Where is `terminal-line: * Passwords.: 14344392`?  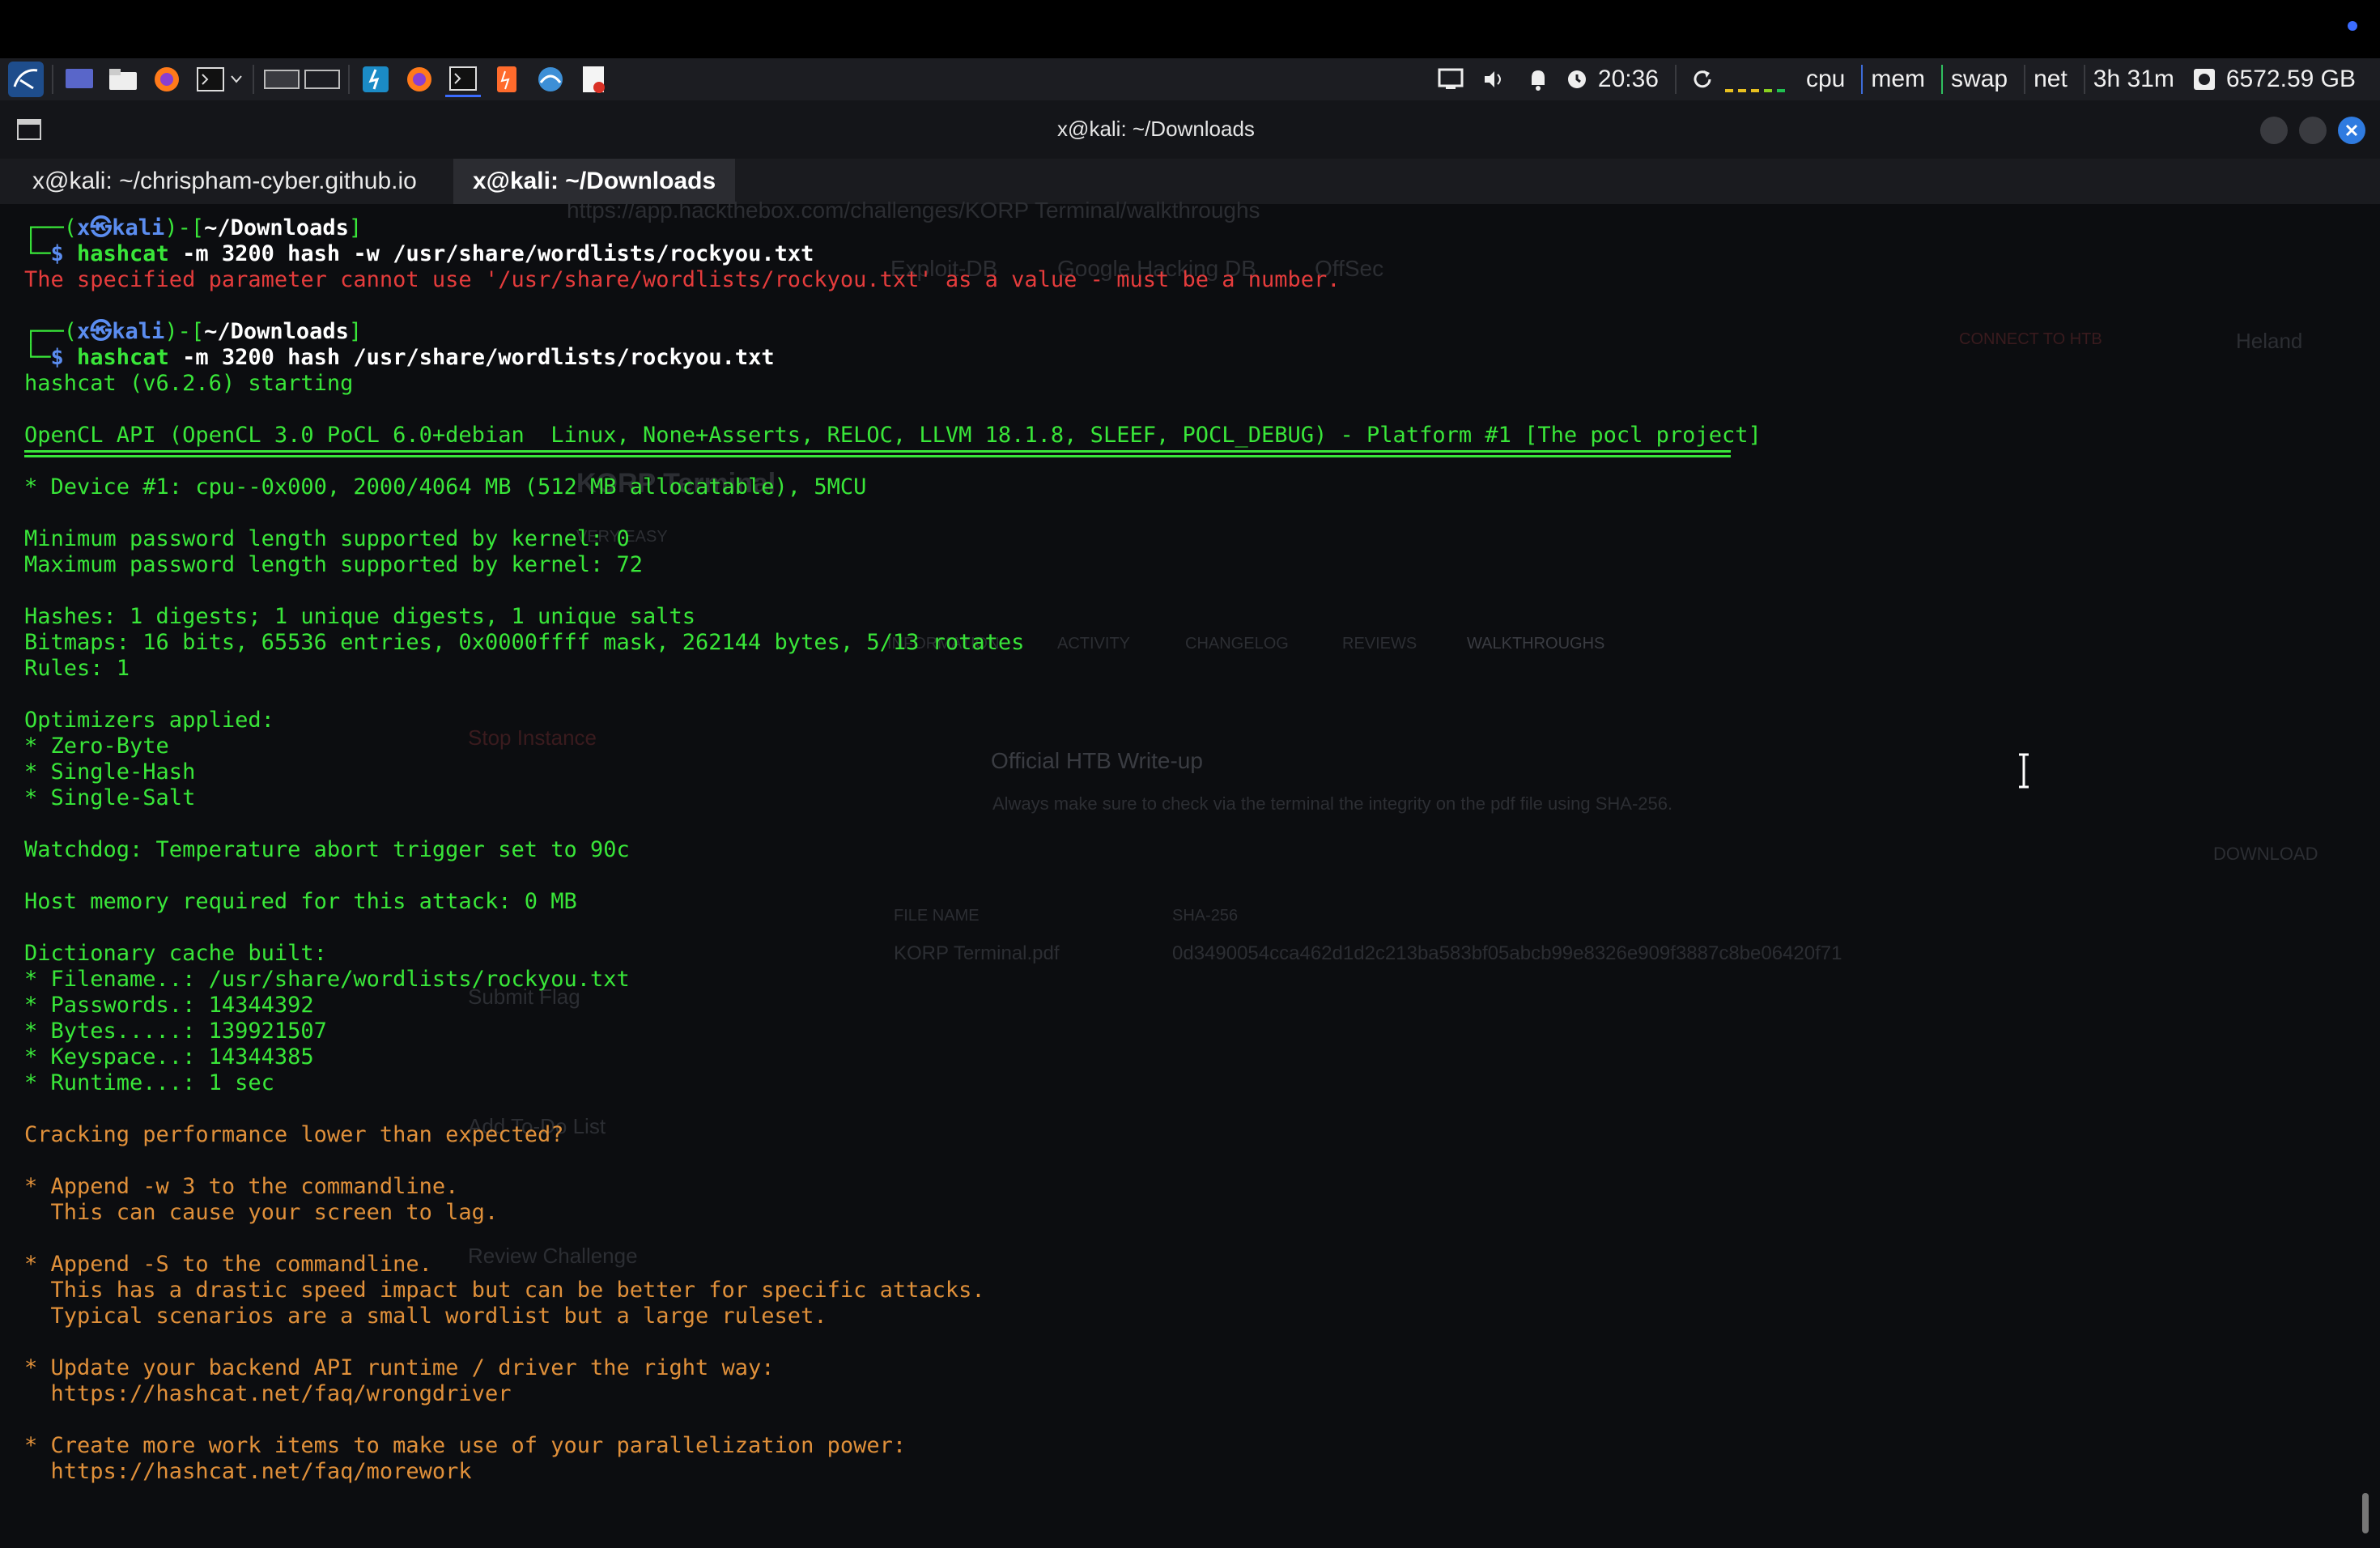
terminal-line: * Passwords.: 14344392 is located at coordinates (169, 1006).